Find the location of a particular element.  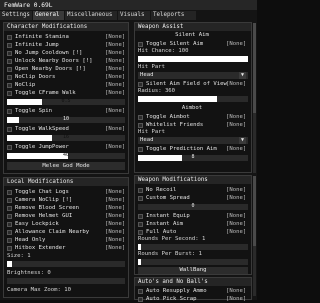

tab-miscellaneous: Miscellaneous is located at coordinates (91, 15).